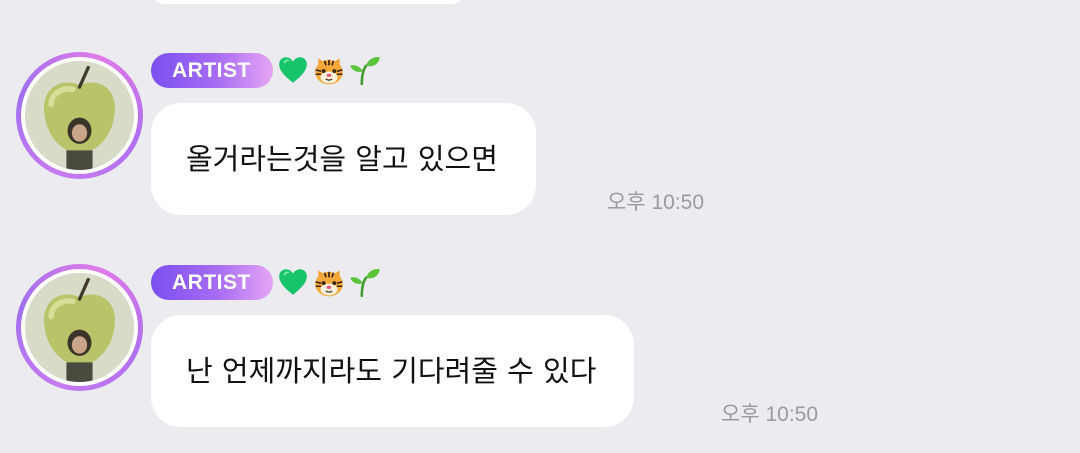 Image resolution: width=1080 pixels, height=453 pixels. I want to click on message-bubble: 난 언제까지라도 기다려줄 수 있다, so click(393, 371).